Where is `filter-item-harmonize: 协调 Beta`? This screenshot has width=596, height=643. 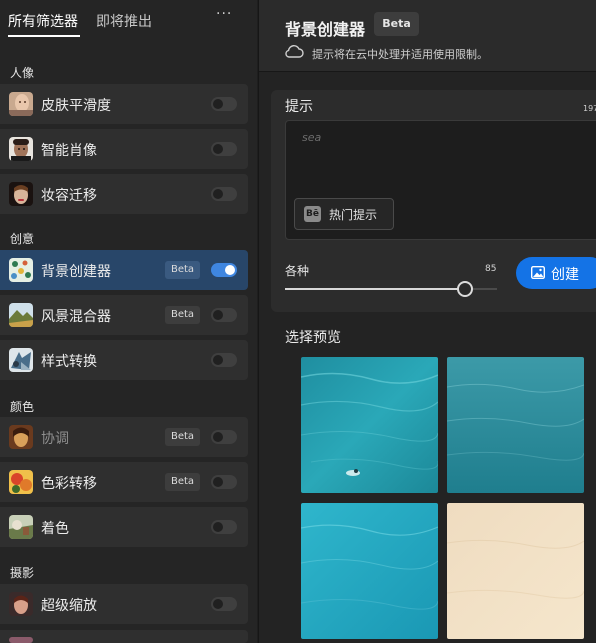 filter-item-harmonize: 协调 Beta is located at coordinates (124, 437).